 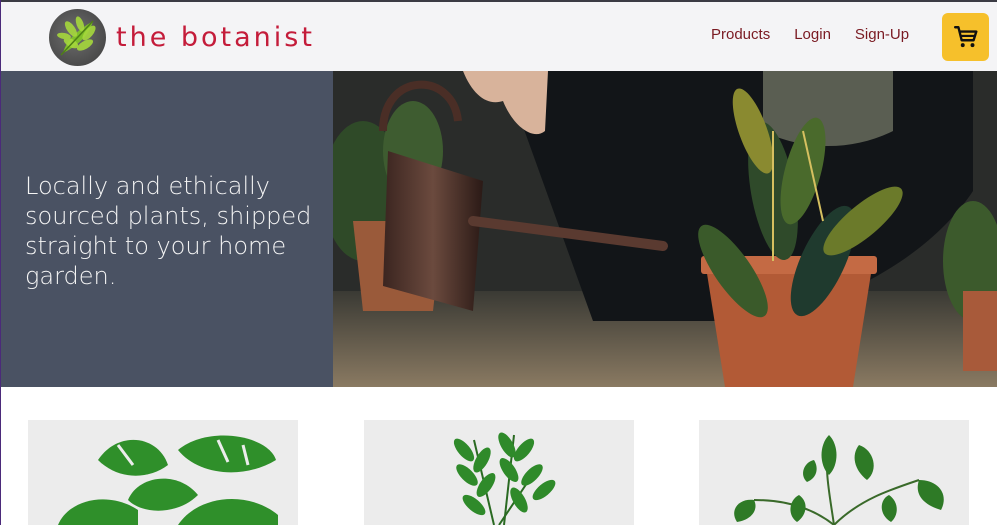 What do you see at coordinates (215, 37) in the screenshot?
I see `brand-name: the botanist` at bounding box center [215, 37].